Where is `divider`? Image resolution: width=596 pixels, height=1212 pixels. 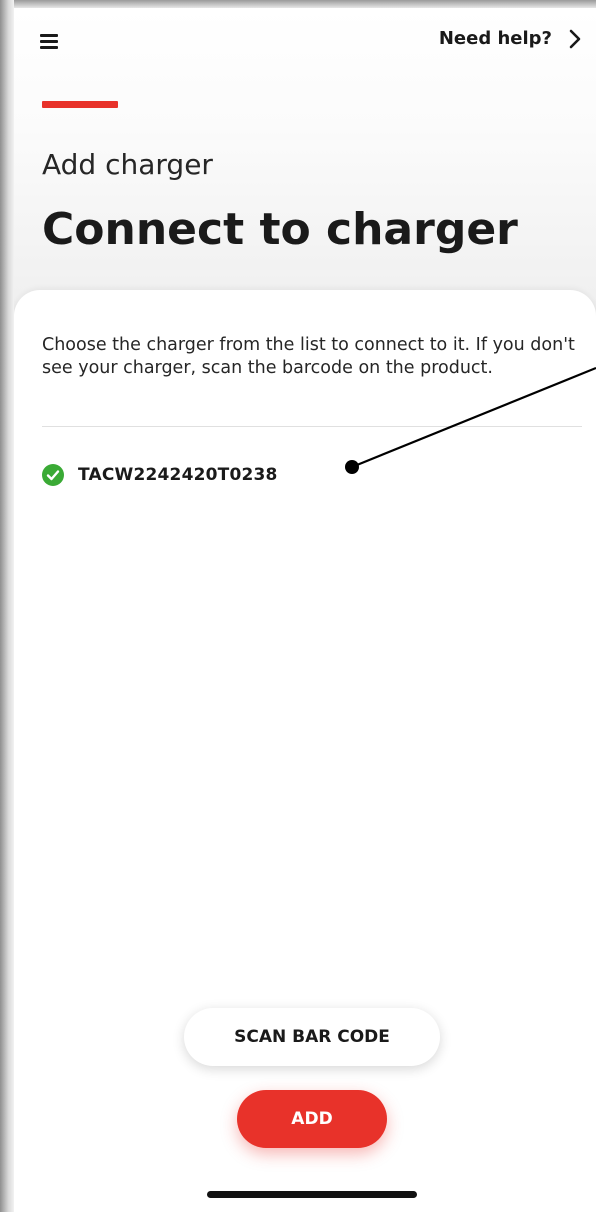
divider is located at coordinates (312, 426).